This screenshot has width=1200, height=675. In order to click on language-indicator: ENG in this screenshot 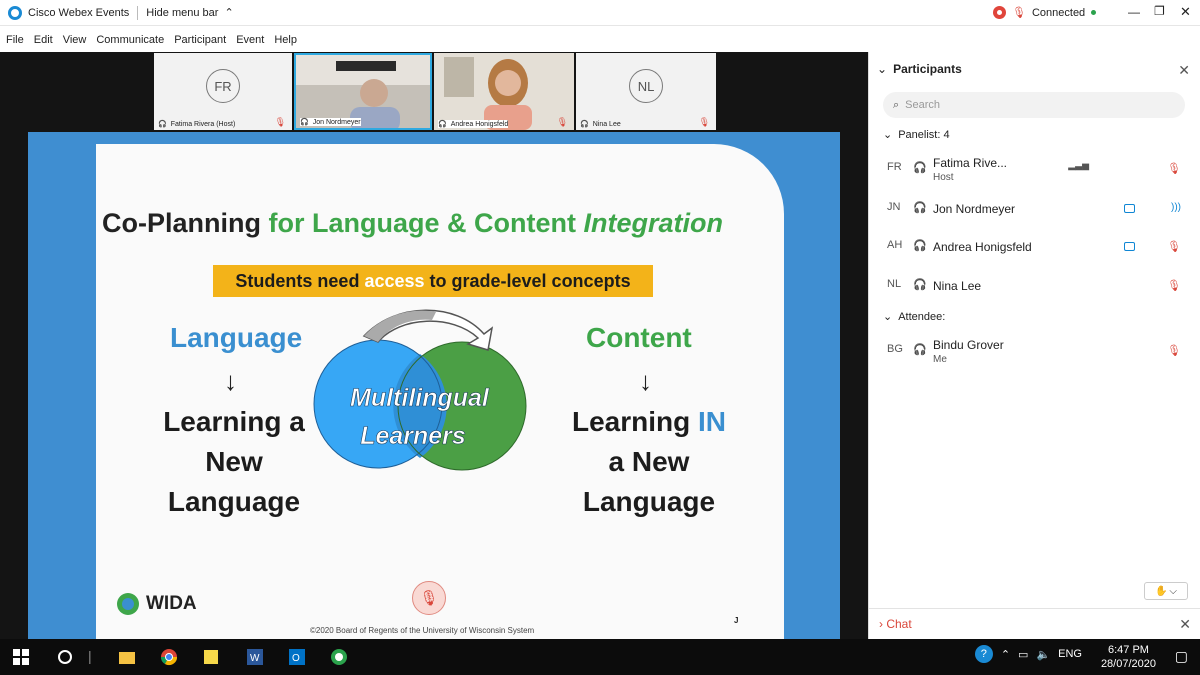, I will do `click(1070, 654)`.